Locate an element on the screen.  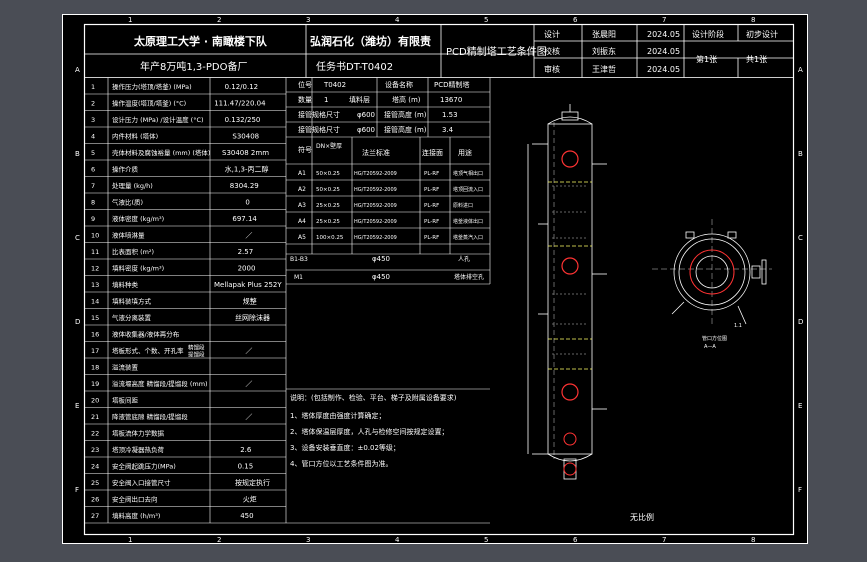
spec-row-value: ／ is located at coordinates (248, 236).